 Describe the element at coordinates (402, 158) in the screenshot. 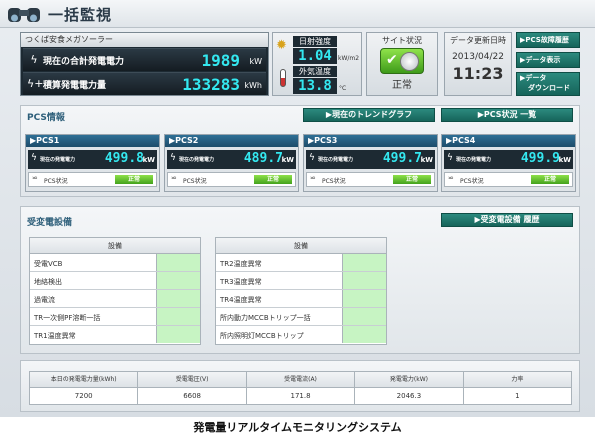

I see `pcs-power-value: 499.7` at that location.